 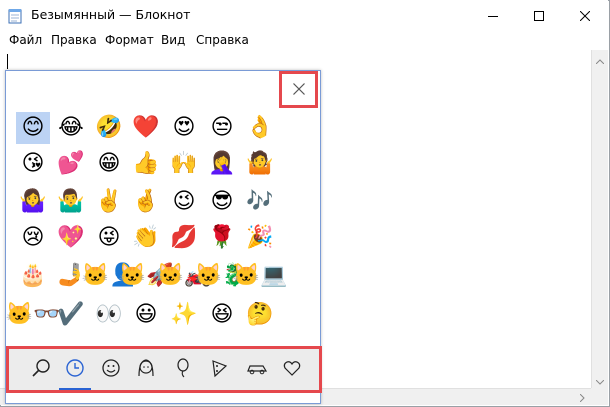 What do you see at coordinates (15, 16) in the screenshot?
I see `notepad-app-icon` at bounding box center [15, 16].